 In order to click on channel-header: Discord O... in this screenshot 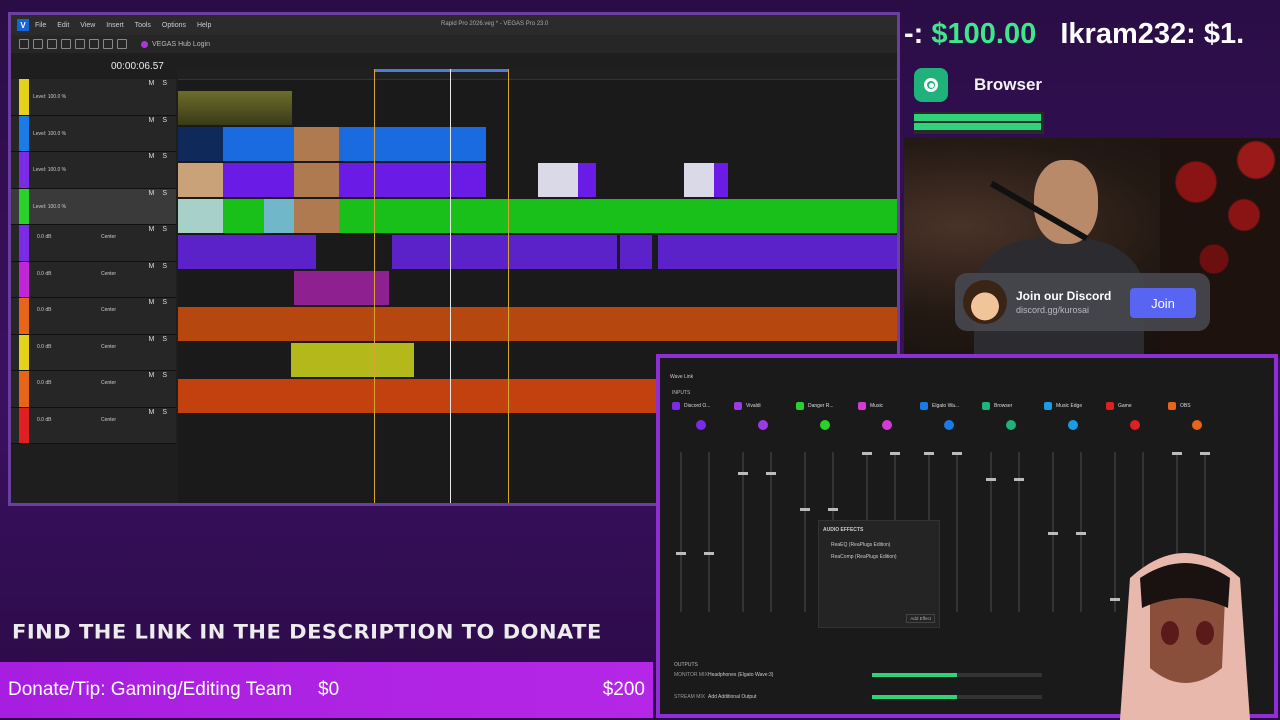, I will do `click(701, 406)`.